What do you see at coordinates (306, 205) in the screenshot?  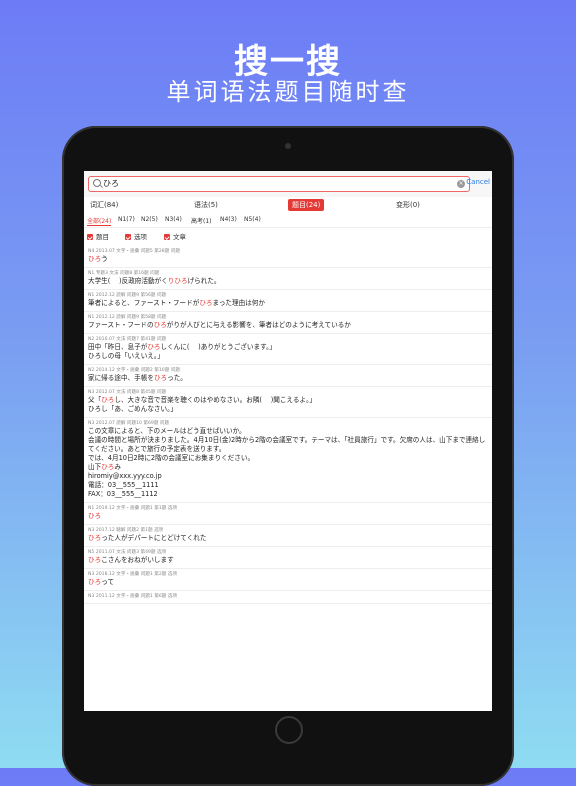 I see `tab-questions: 题目(24)` at bounding box center [306, 205].